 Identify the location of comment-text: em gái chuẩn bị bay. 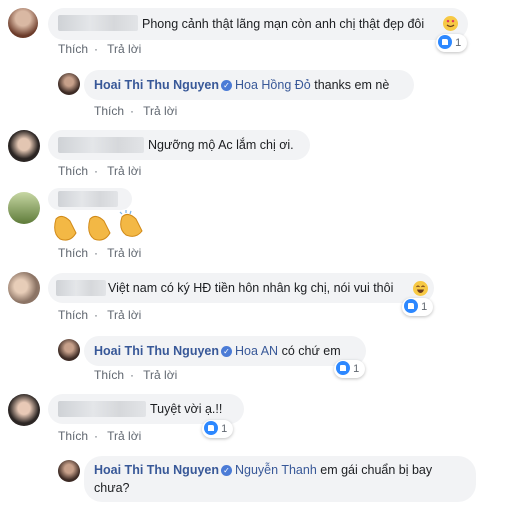
(374, 470).